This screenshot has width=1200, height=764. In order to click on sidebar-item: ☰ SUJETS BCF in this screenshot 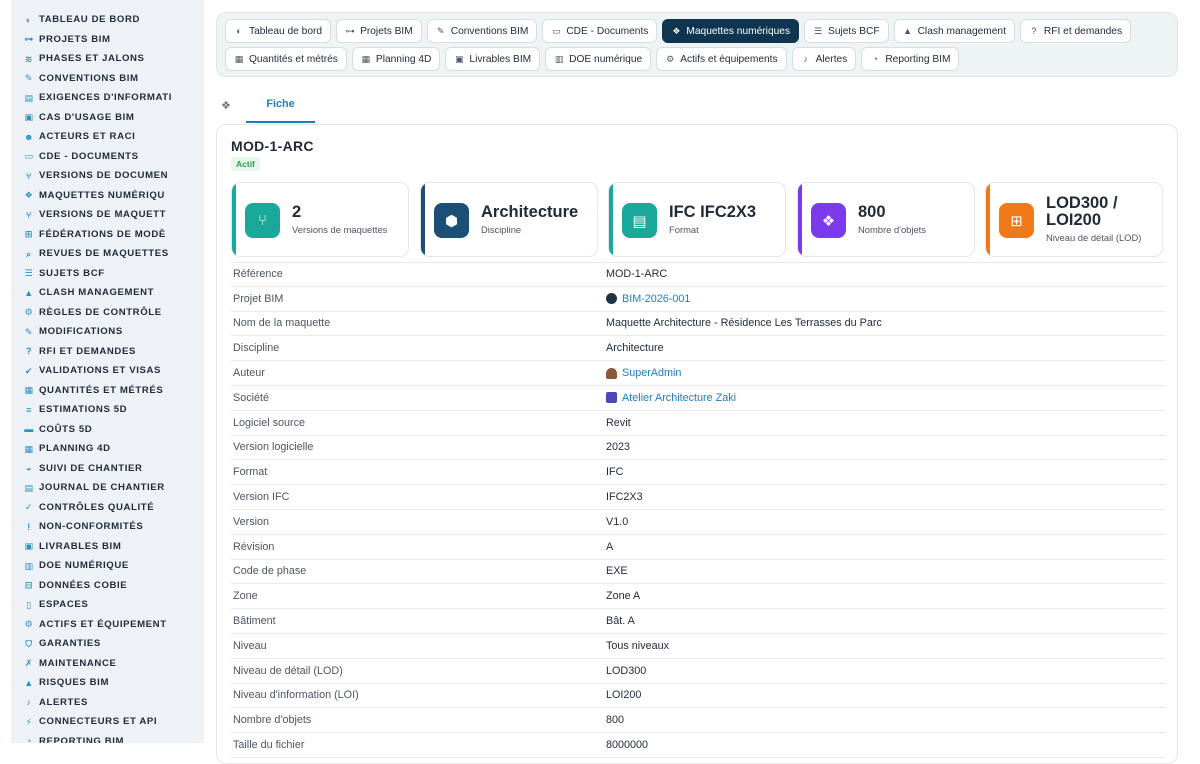, I will do `click(107, 274)`.